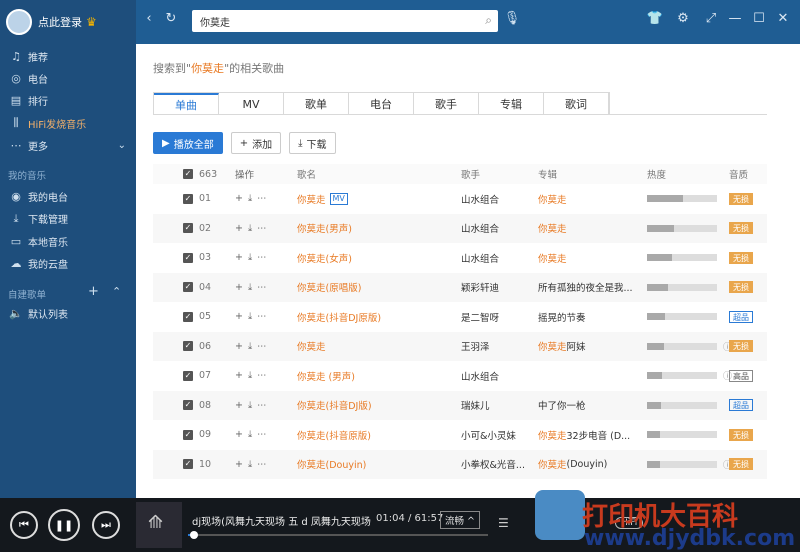  Describe the element at coordinates (497, 317) in the screenshot. I see `artist-name: 是二智呀` at that location.